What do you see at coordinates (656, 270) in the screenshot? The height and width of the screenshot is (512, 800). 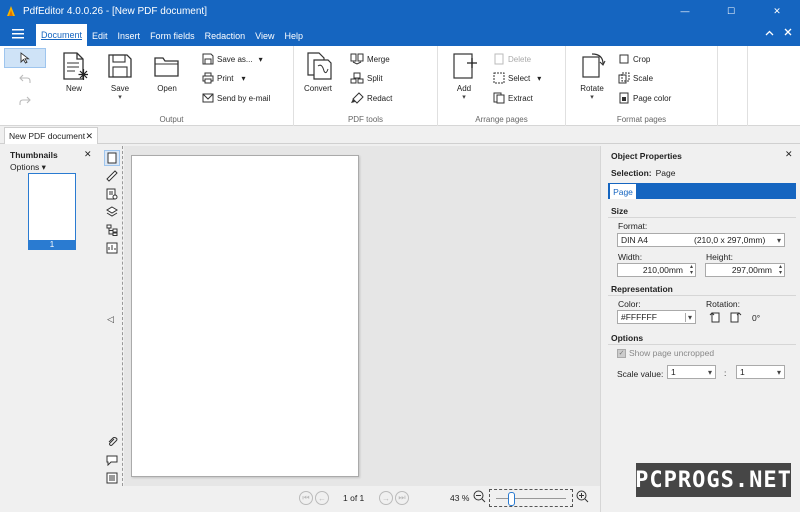 I see `width-stepper: 210,00mm ▴ ▾` at bounding box center [656, 270].